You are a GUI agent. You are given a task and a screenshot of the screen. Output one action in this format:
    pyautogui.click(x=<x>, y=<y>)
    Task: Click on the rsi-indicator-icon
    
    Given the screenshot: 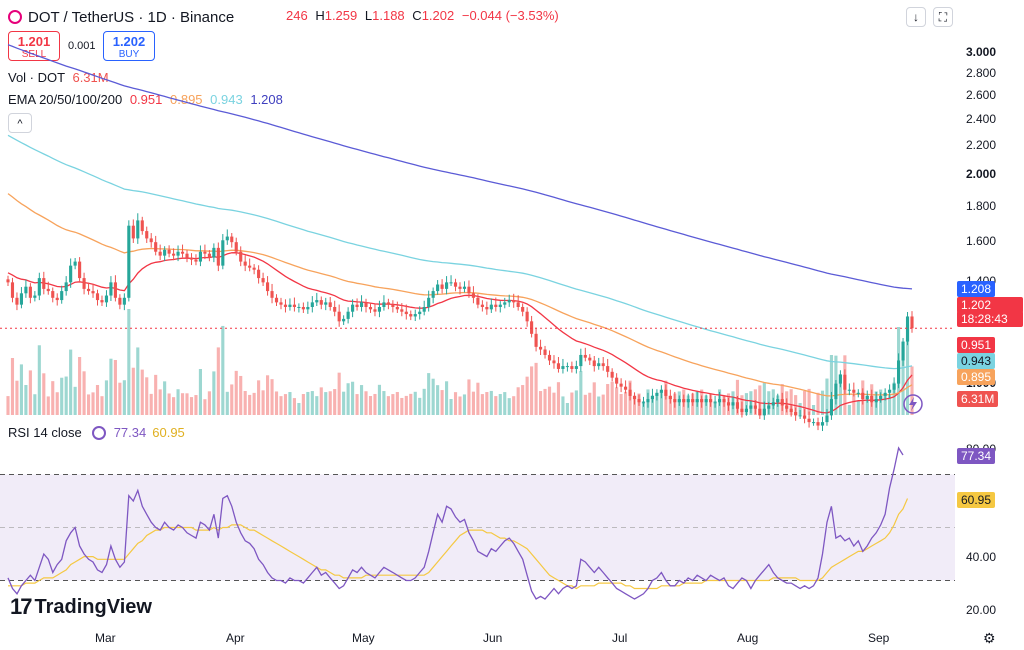 What is the action you would take?
    pyautogui.click(x=98, y=432)
    